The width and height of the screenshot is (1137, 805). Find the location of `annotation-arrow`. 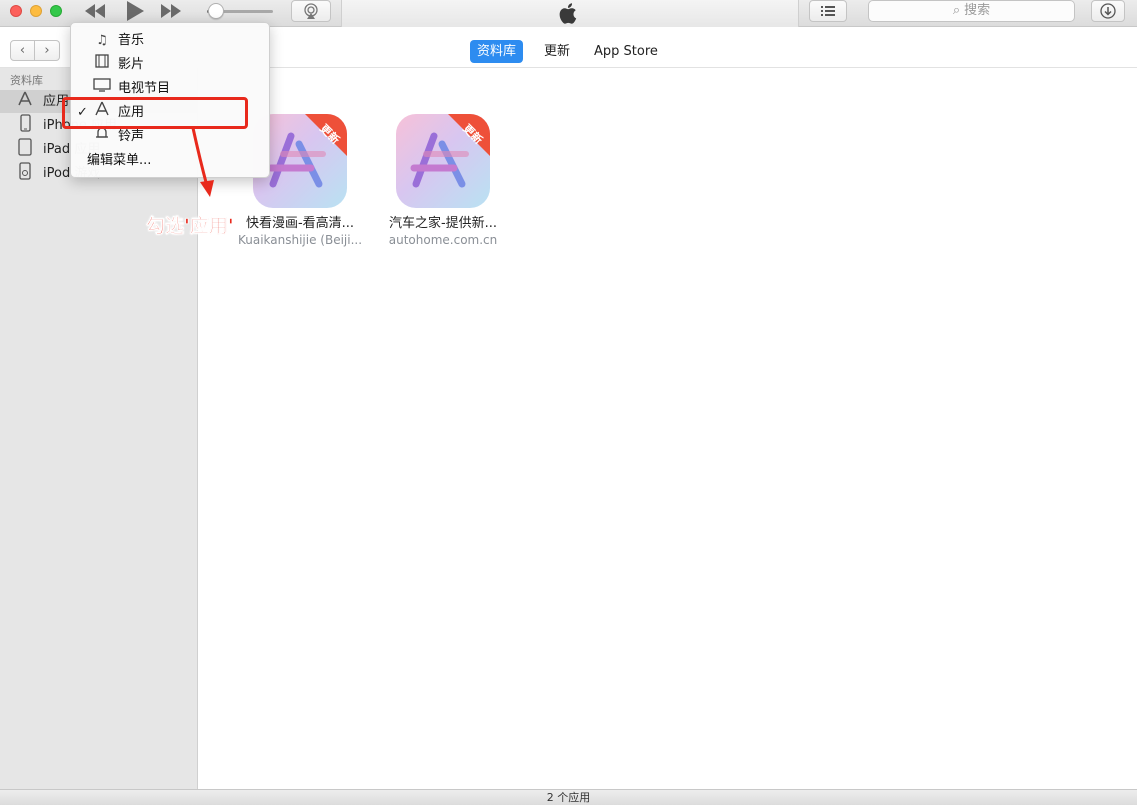

annotation-arrow is located at coordinates (202, 162).